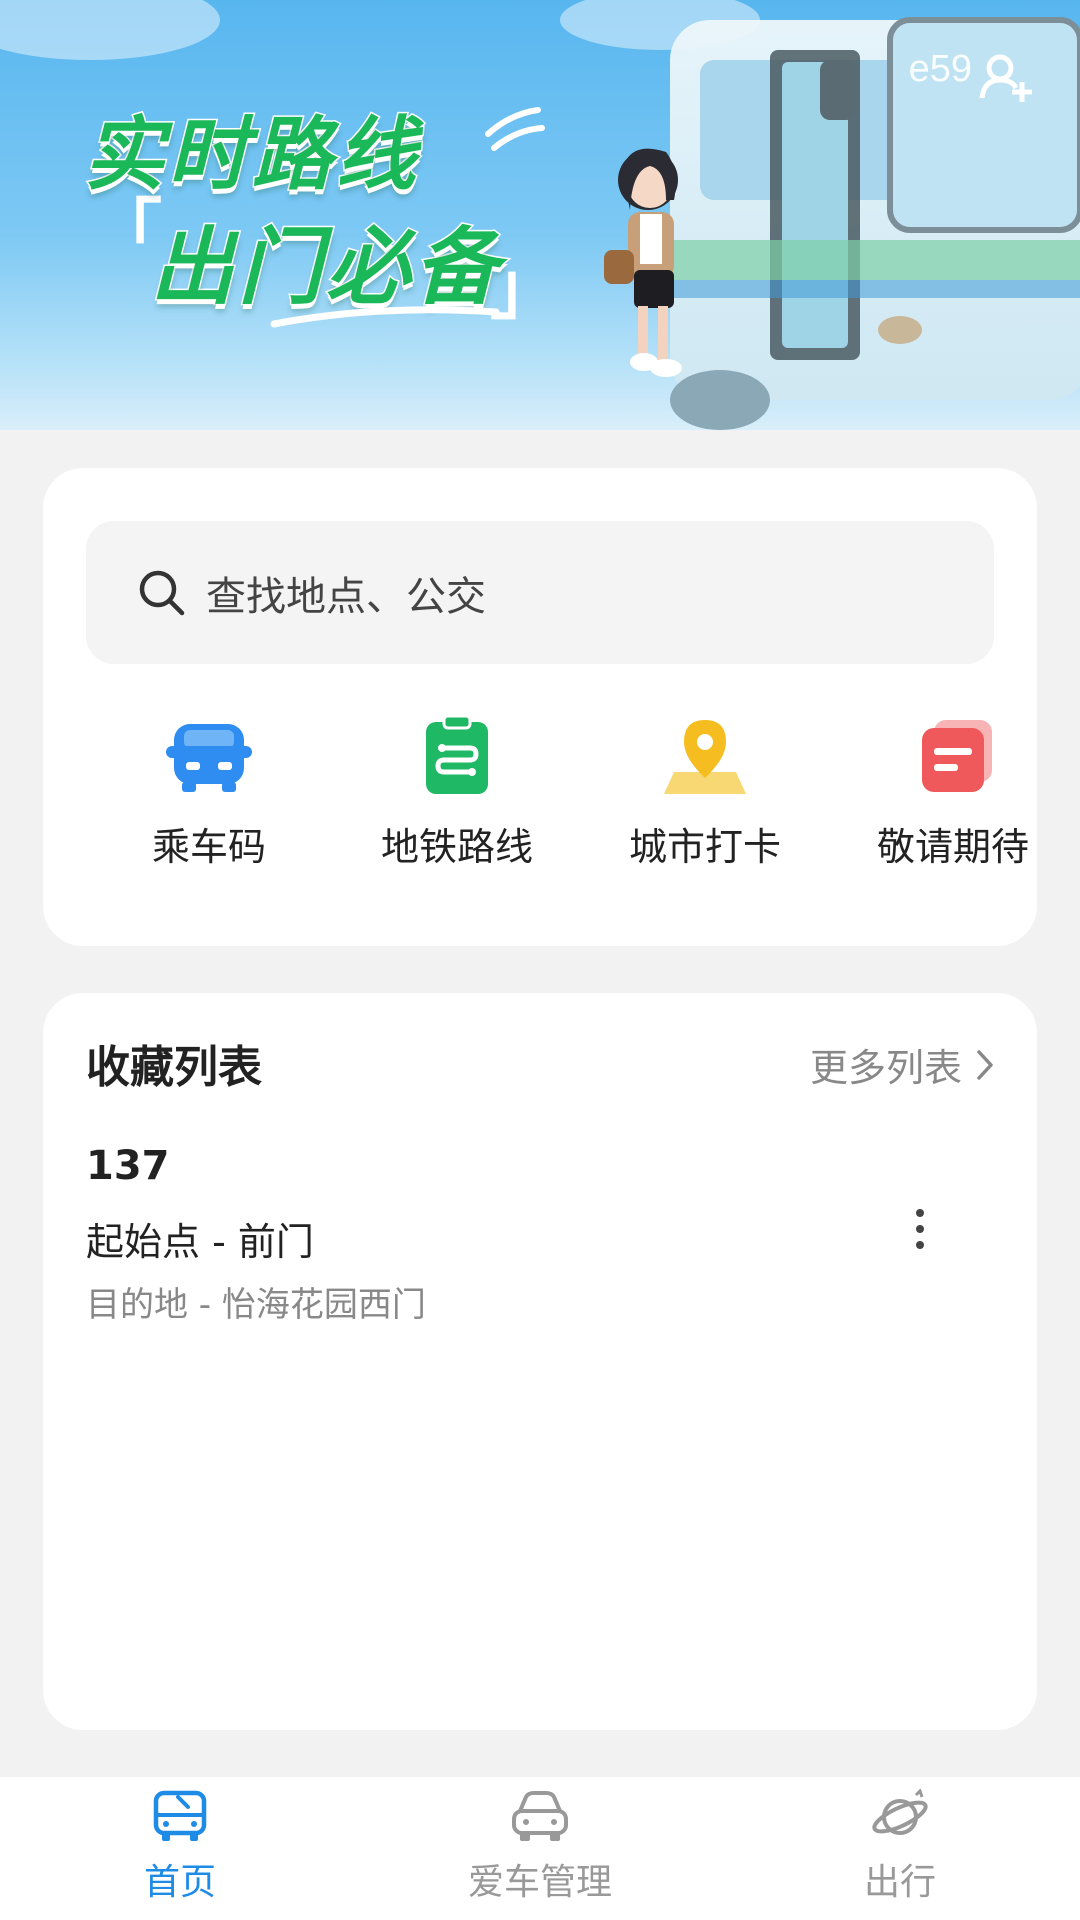  Describe the element at coordinates (209, 758) in the screenshot. I see `bus-front-icon` at that location.